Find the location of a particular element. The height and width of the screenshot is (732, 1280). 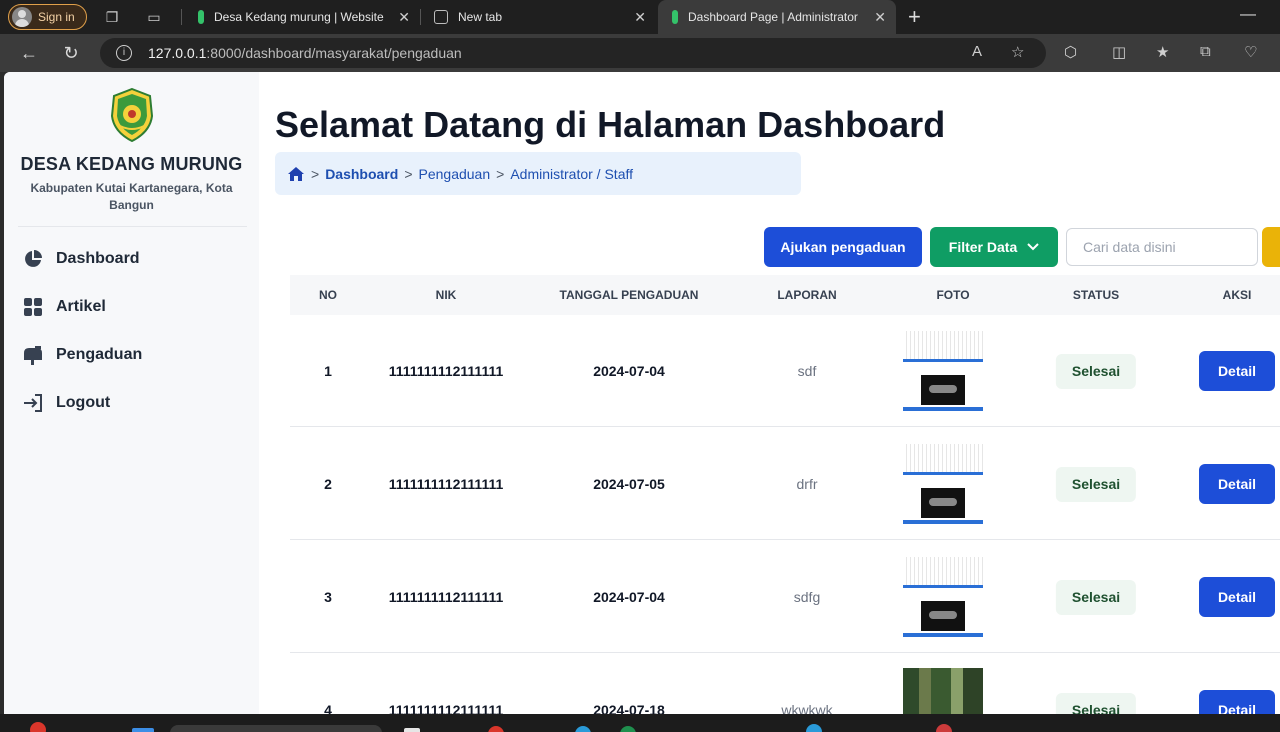

tab-title: Dashboard Page | Administrator is located at coordinates (773, 17).